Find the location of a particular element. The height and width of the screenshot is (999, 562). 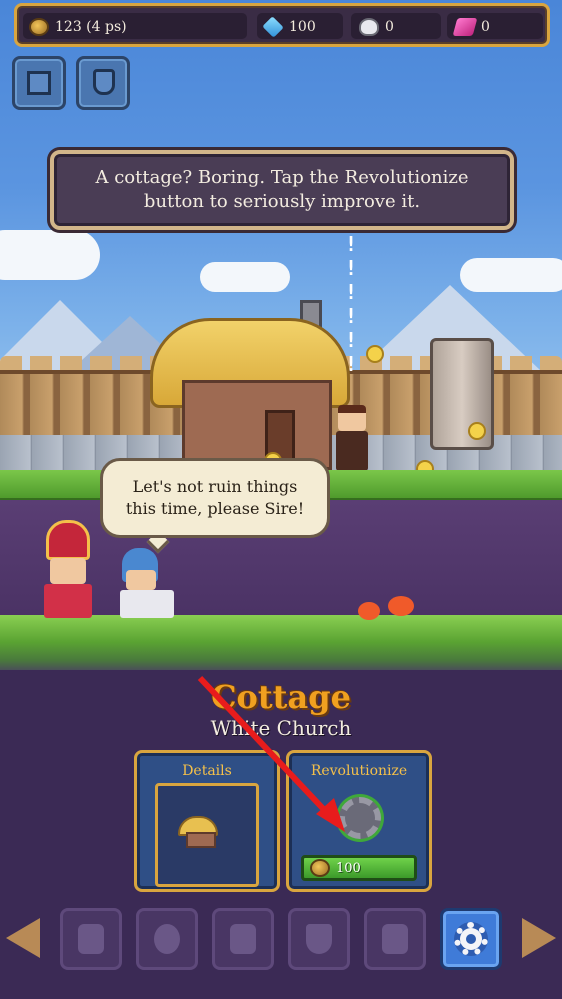

nav-settings-button is located at coordinates (471, 939).